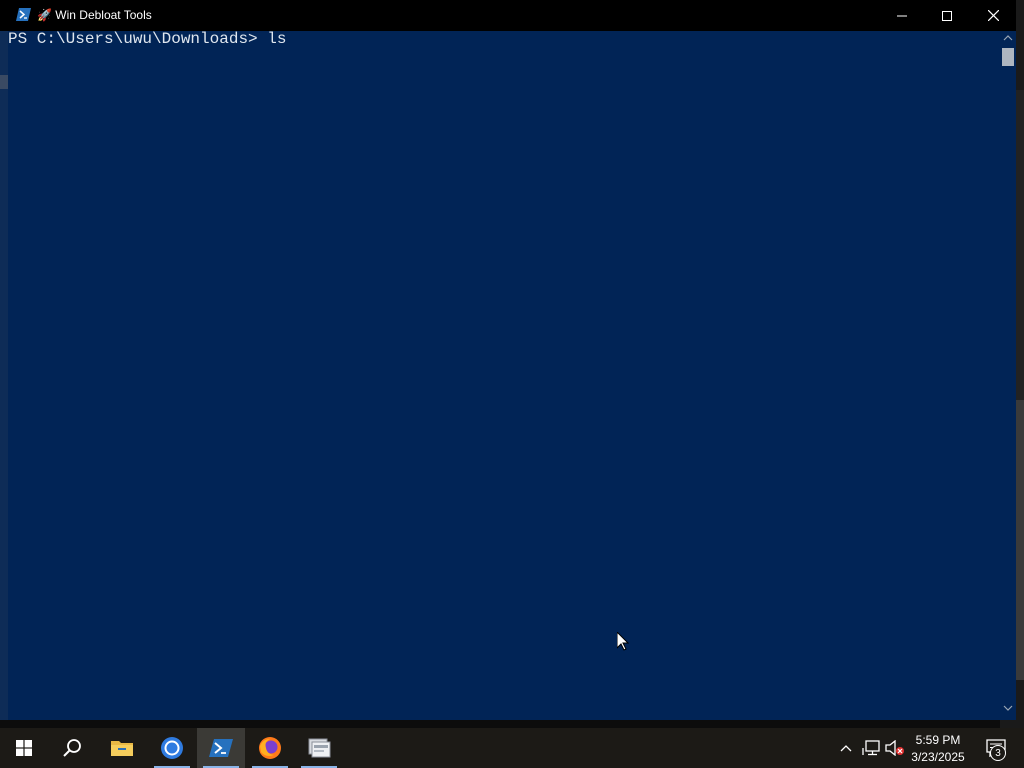 The image size is (1024, 768). I want to click on taskbar-app, so click(319, 748).